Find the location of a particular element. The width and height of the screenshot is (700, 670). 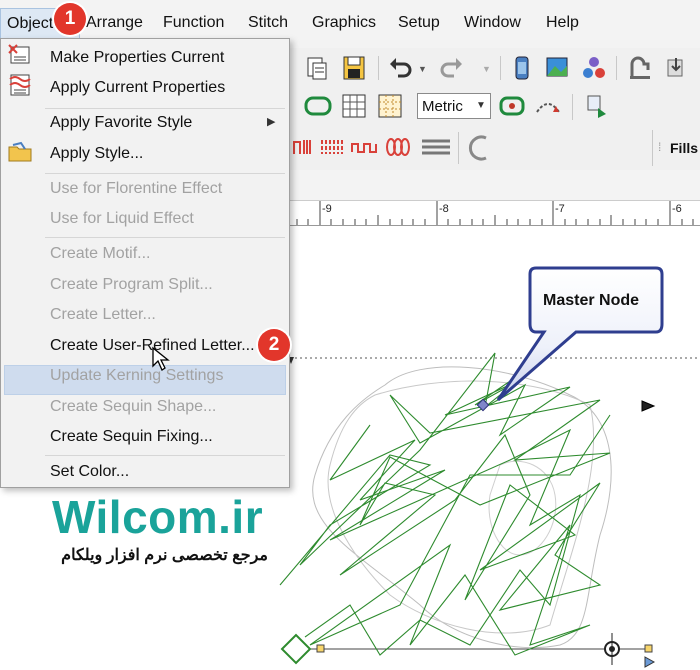

undo-icon is located at coordinates (400, 68).